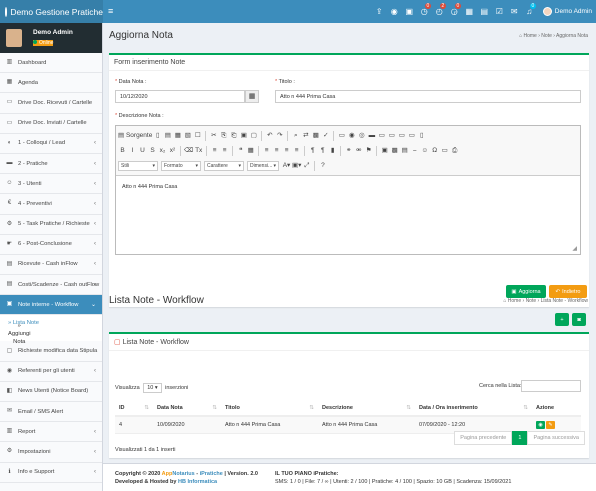 Image resolution: width=596 pixels, height=491 pixels. I want to click on font-select: Carattere ▾, so click(224, 165).